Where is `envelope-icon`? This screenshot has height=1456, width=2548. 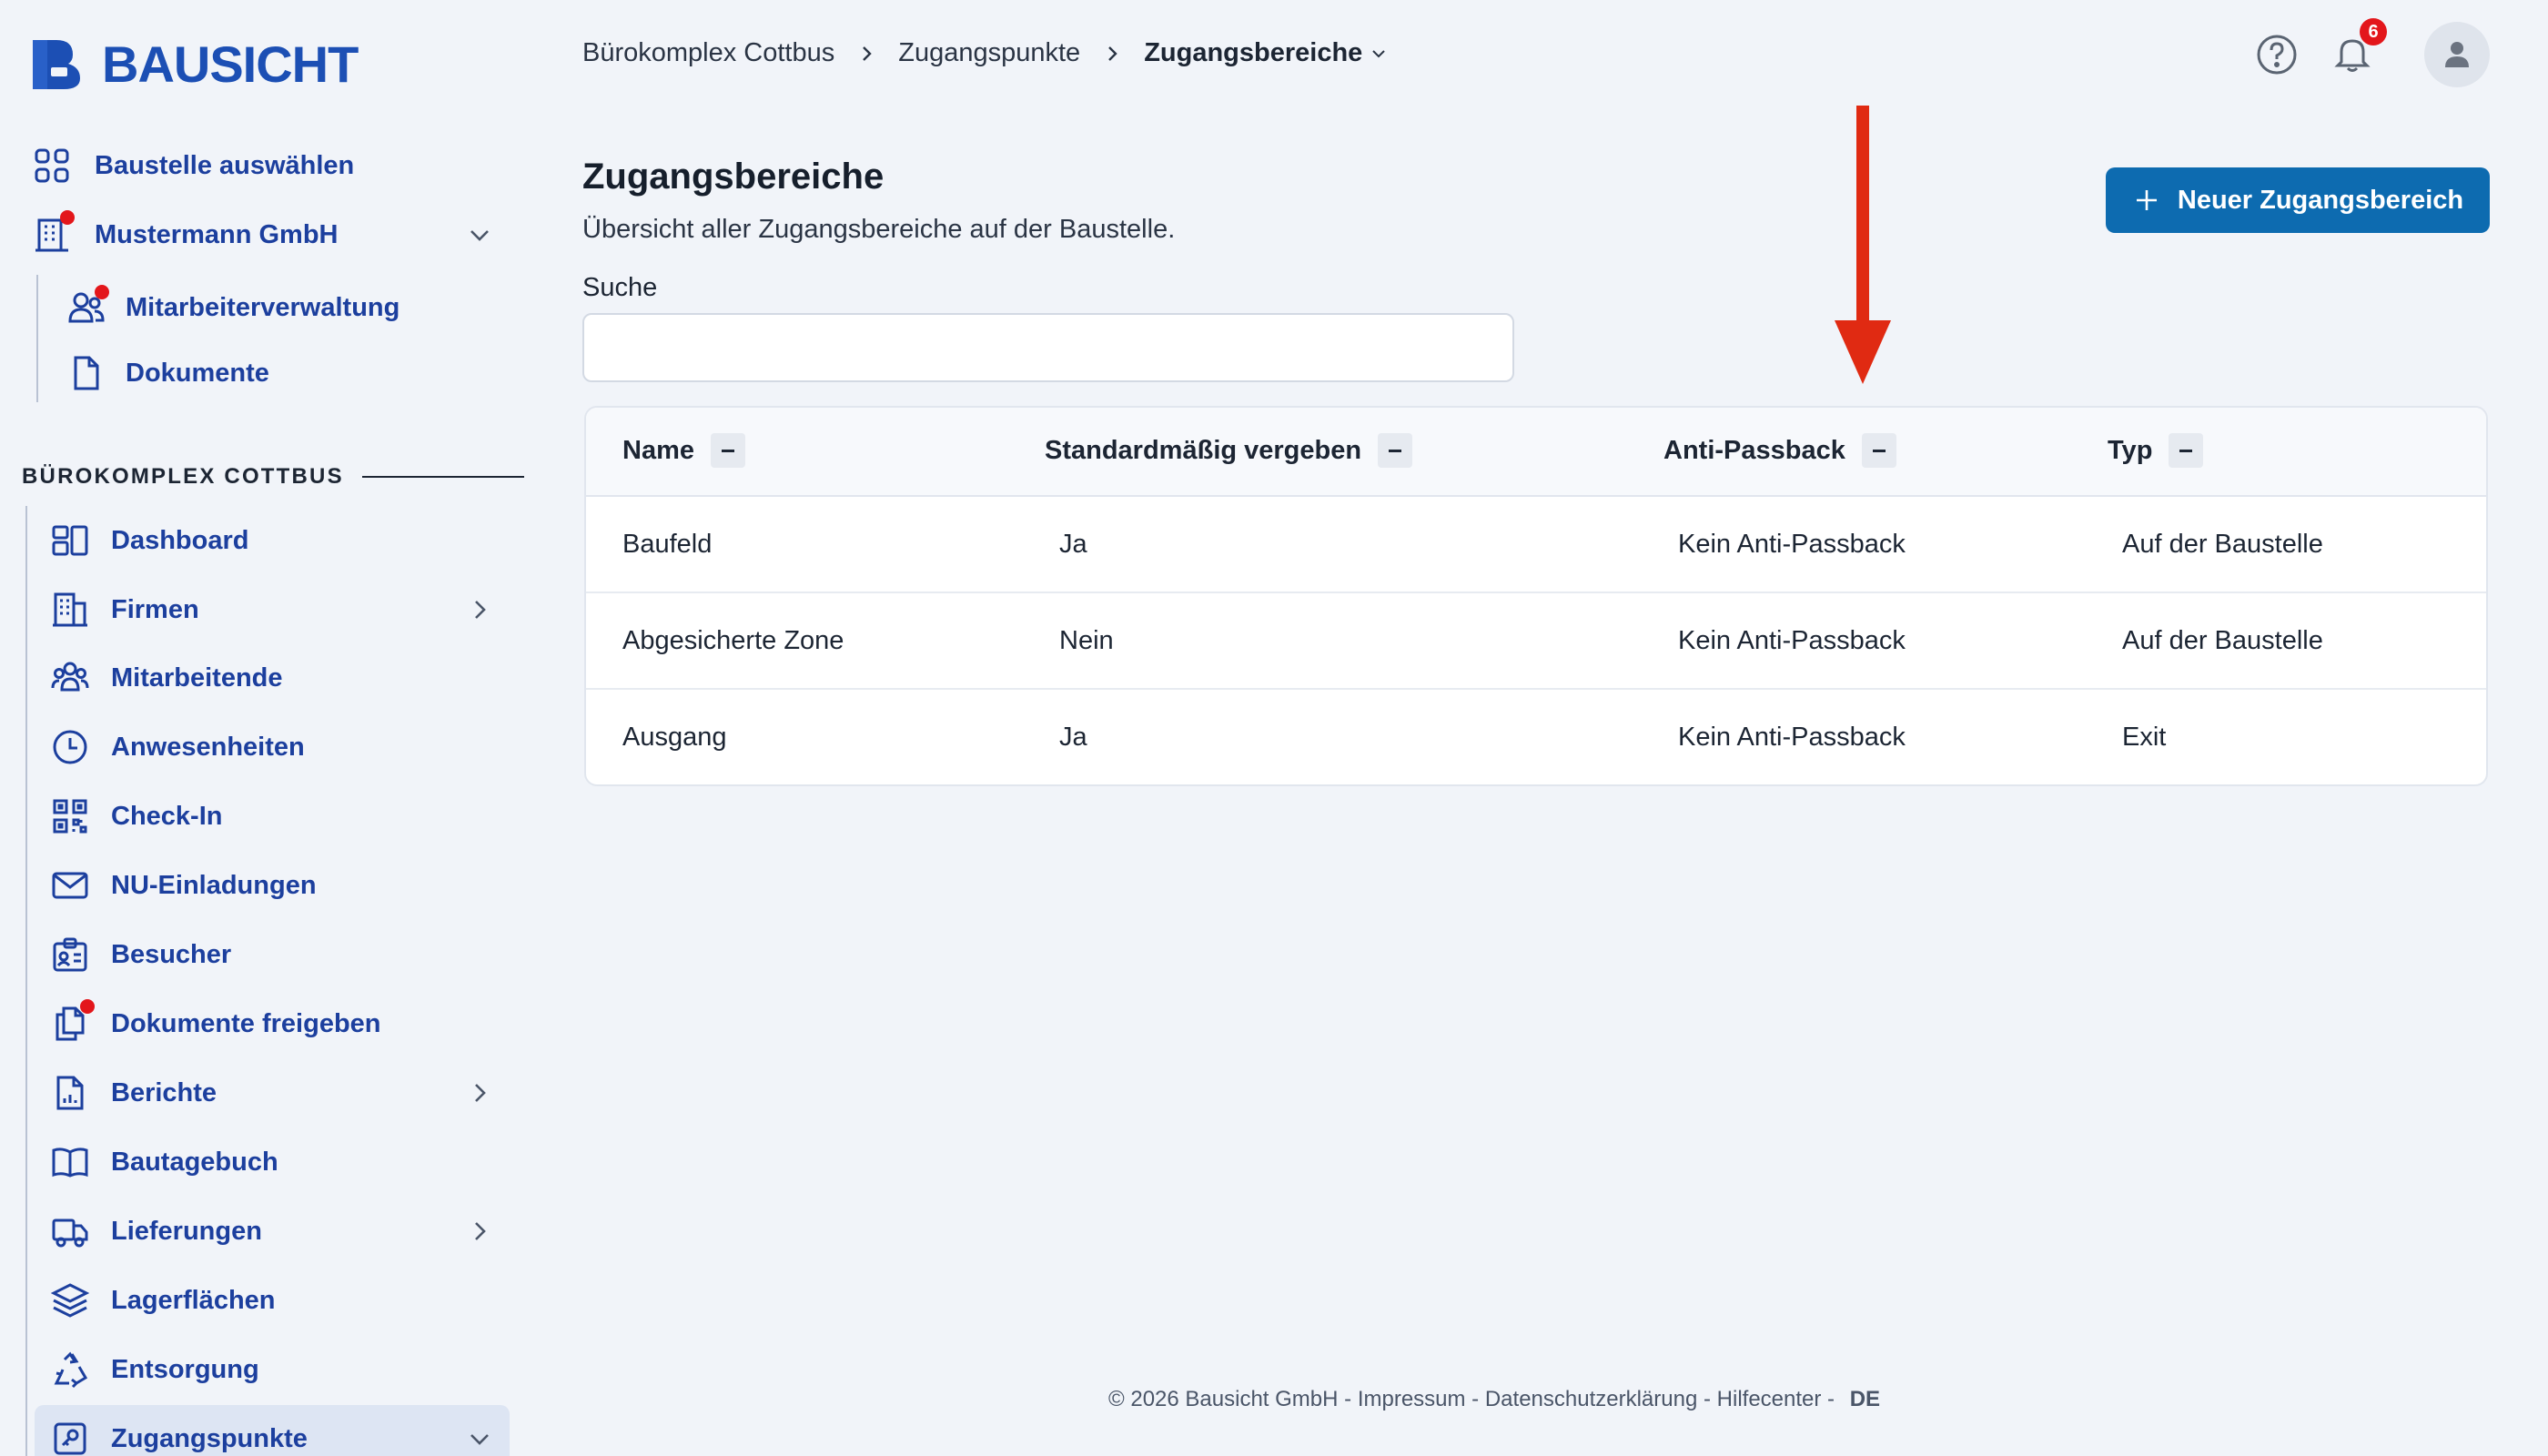 envelope-icon is located at coordinates (70, 886).